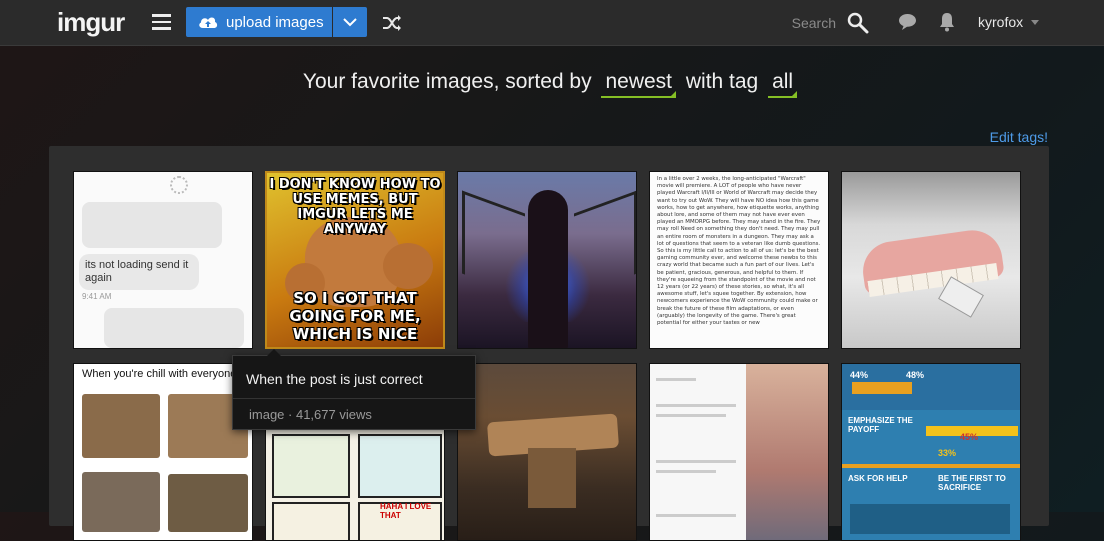  I want to click on shuffle-icon, so click(392, 23).